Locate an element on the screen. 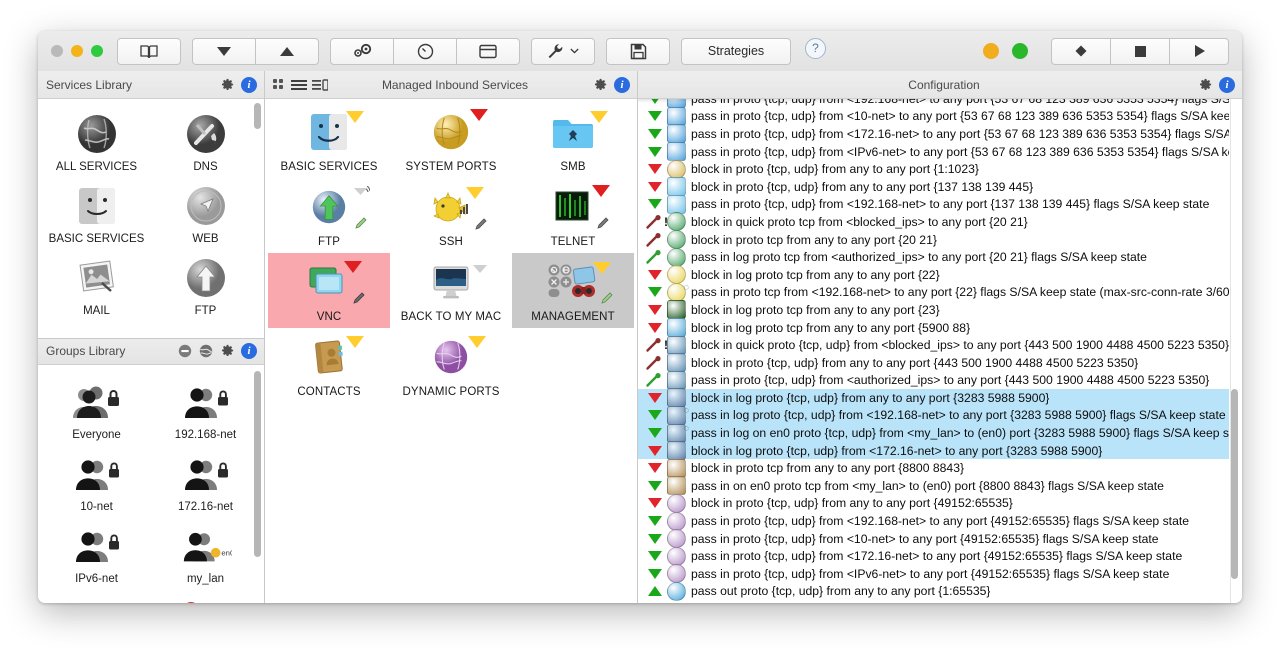 This screenshot has width=1280, height=651. inbound-item-basic-services: BASIC SERVICES is located at coordinates (329, 140).